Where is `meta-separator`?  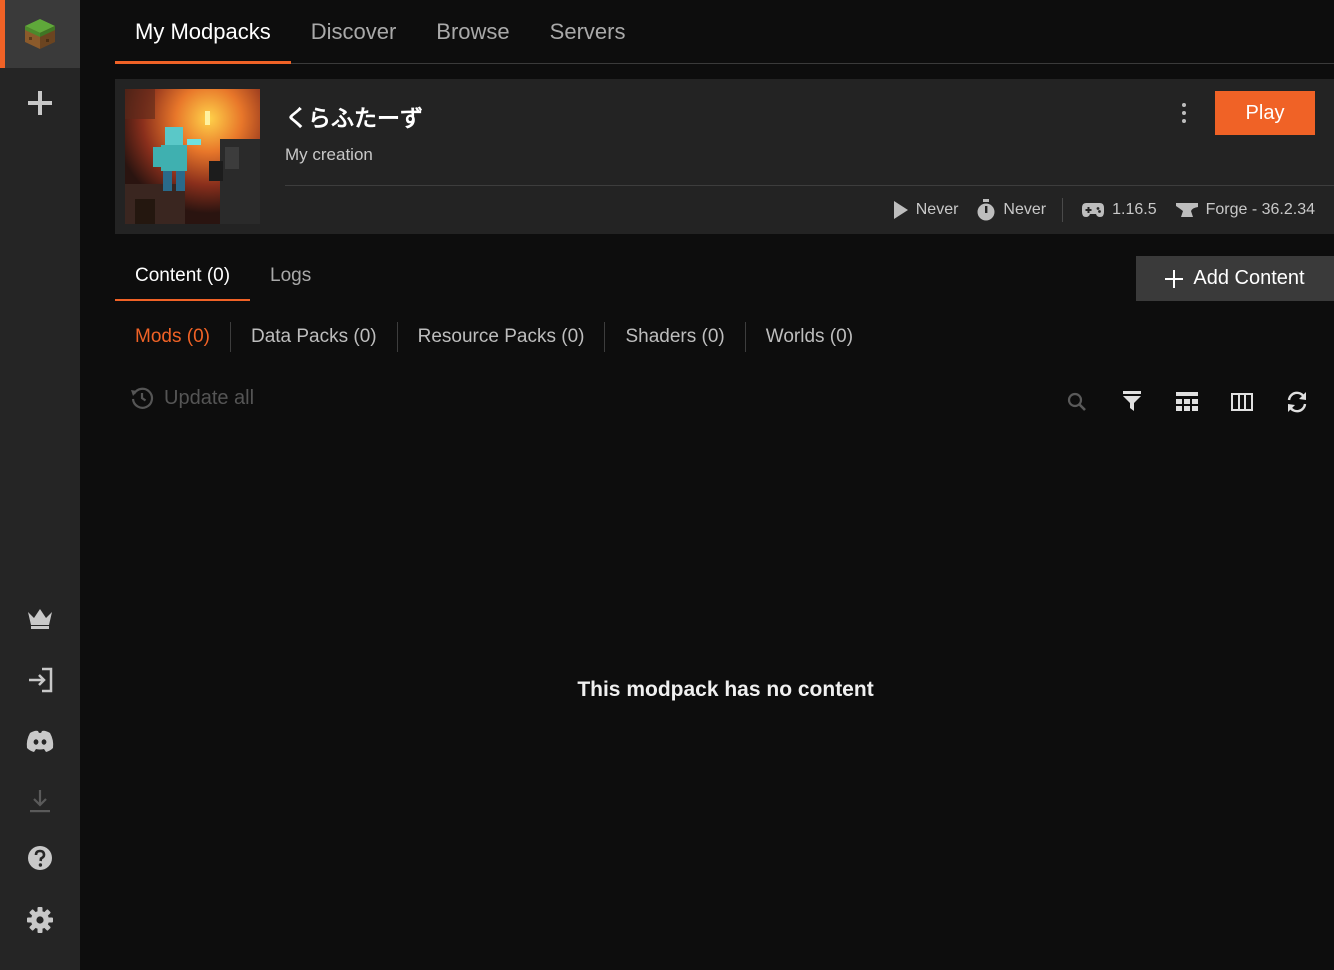
meta-separator is located at coordinates (1063, 210).